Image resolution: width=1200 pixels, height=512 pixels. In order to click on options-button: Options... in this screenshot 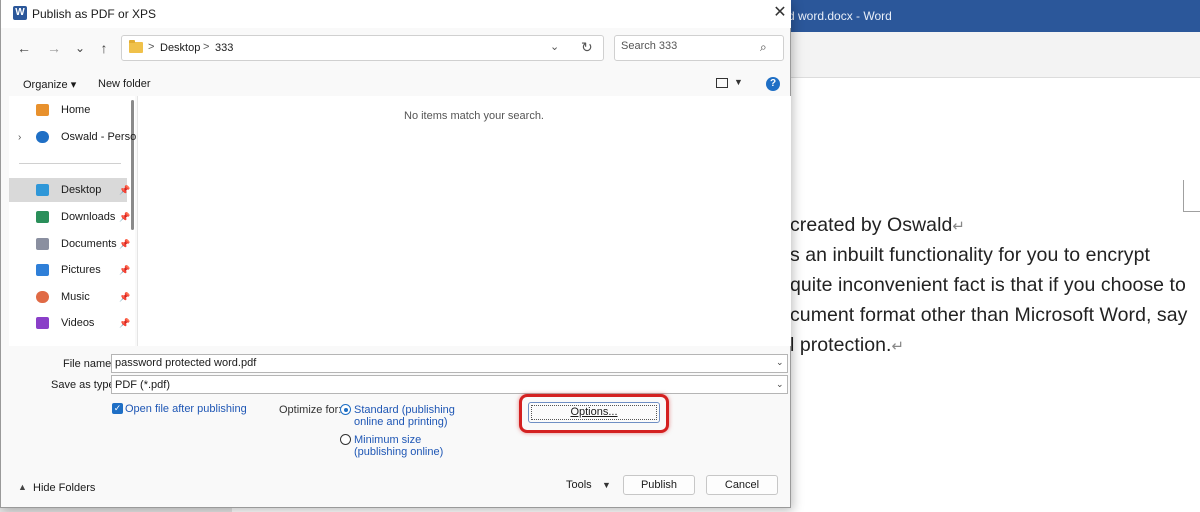, I will do `click(594, 412)`.